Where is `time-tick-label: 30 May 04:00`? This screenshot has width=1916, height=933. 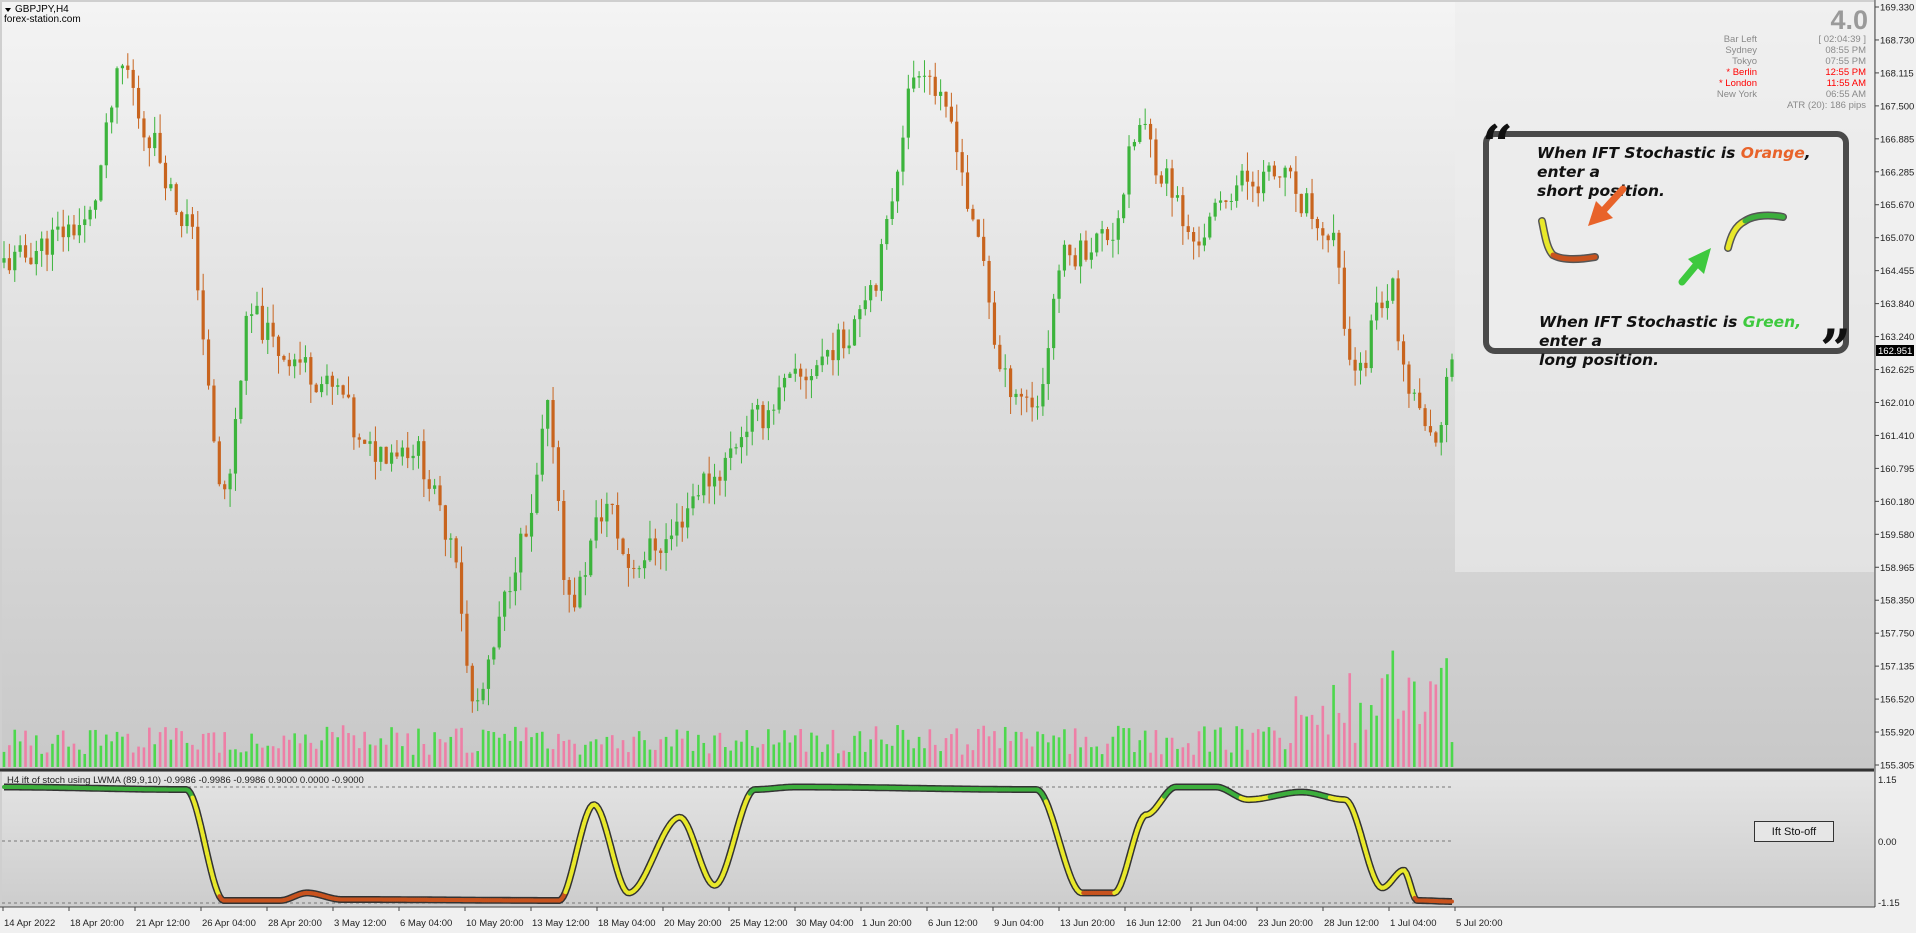
time-tick-label: 30 May 04:00 is located at coordinates (825, 923).